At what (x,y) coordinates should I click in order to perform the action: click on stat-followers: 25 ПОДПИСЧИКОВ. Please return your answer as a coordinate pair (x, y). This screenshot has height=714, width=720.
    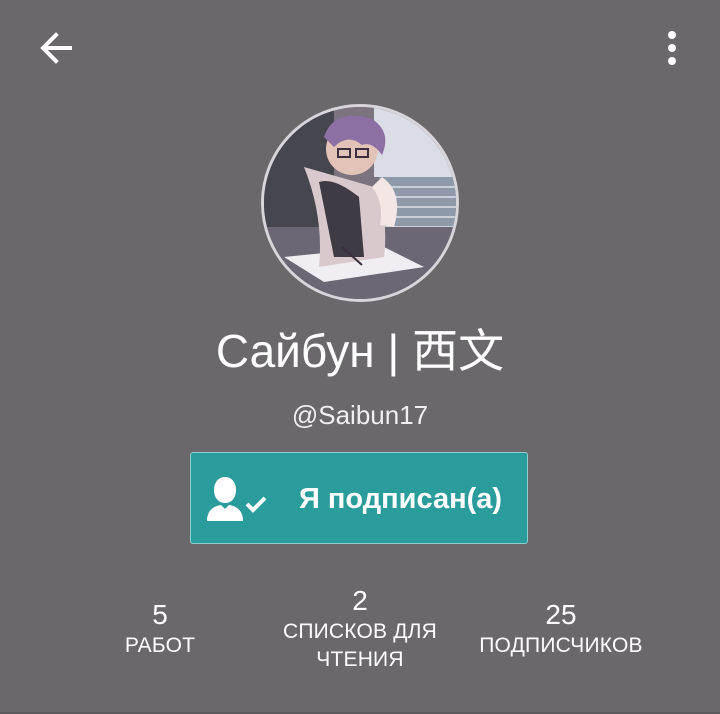
    Looking at the image, I should click on (561, 629).